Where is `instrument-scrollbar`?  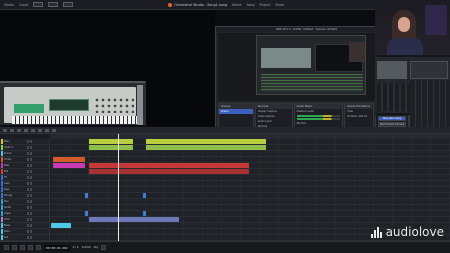
instrument-scrollbar is located at coordinates (140, 105).